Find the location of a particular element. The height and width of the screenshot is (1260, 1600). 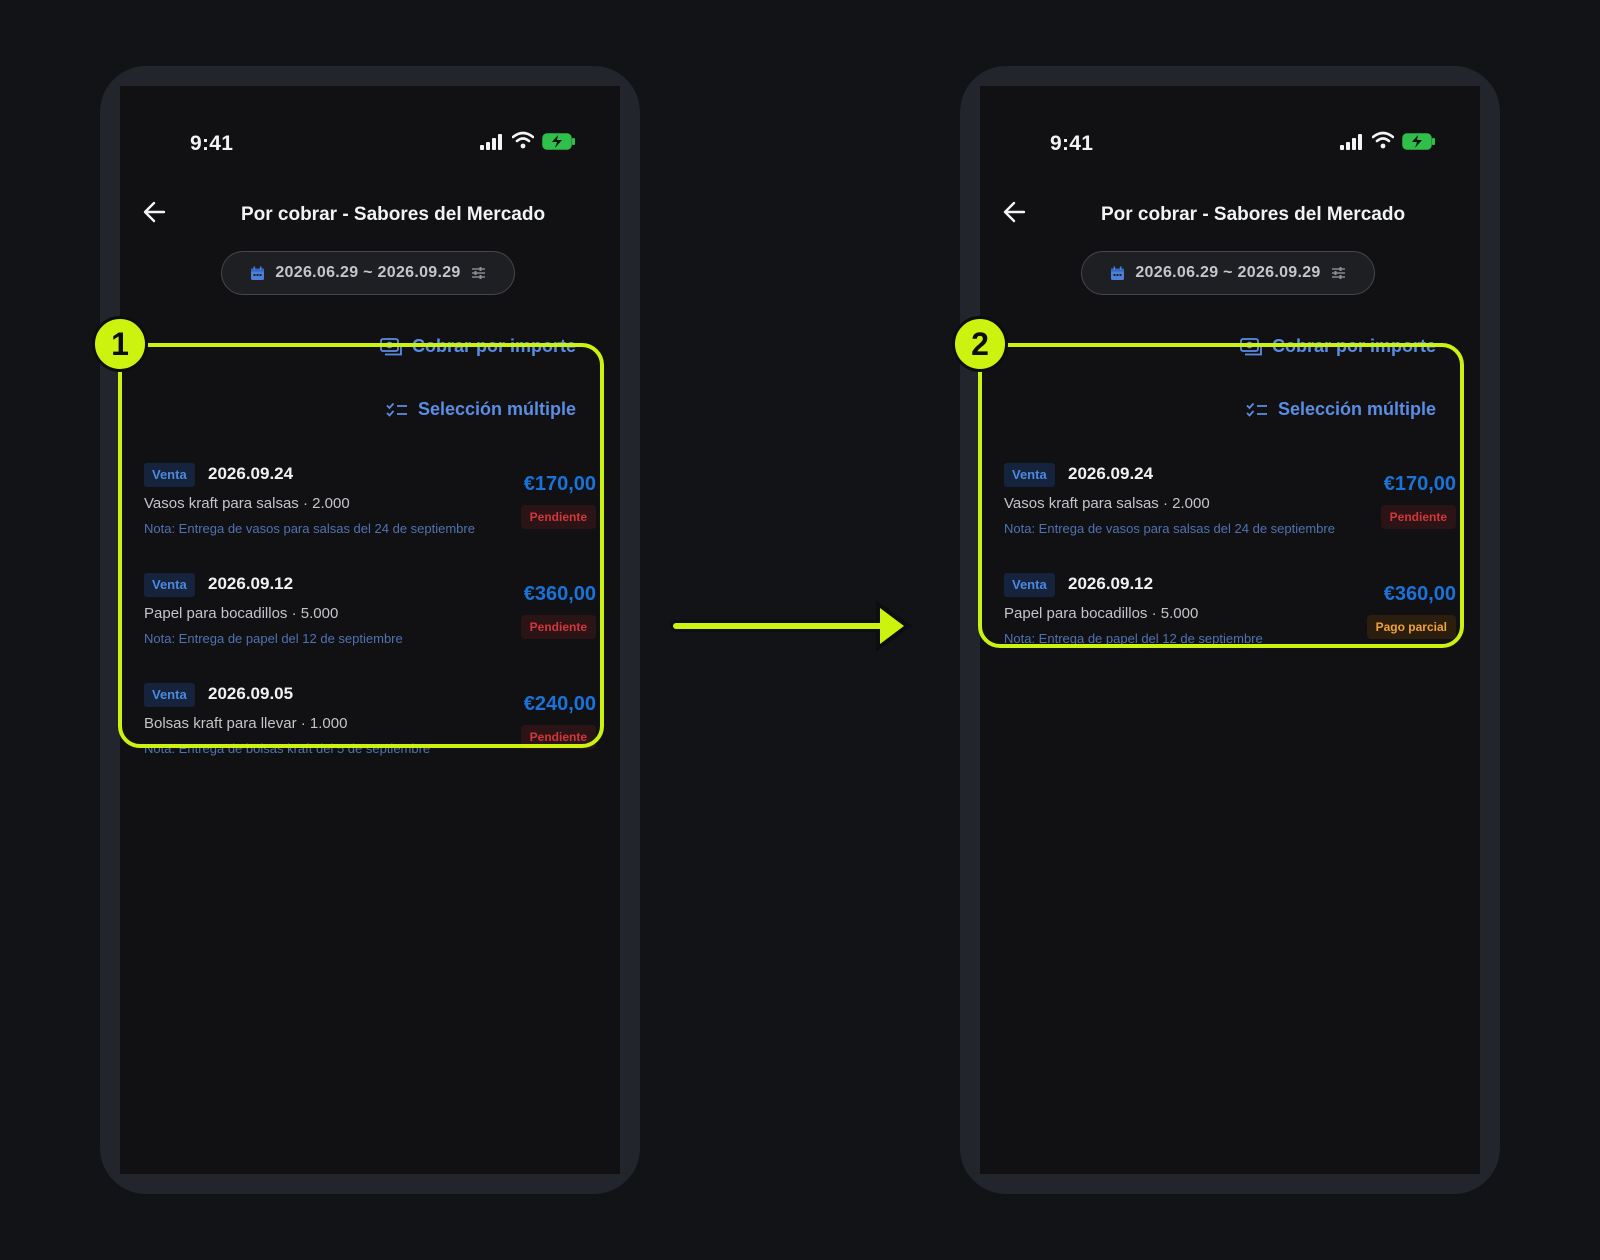

step-badge-1: 1 is located at coordinates (120, 344).